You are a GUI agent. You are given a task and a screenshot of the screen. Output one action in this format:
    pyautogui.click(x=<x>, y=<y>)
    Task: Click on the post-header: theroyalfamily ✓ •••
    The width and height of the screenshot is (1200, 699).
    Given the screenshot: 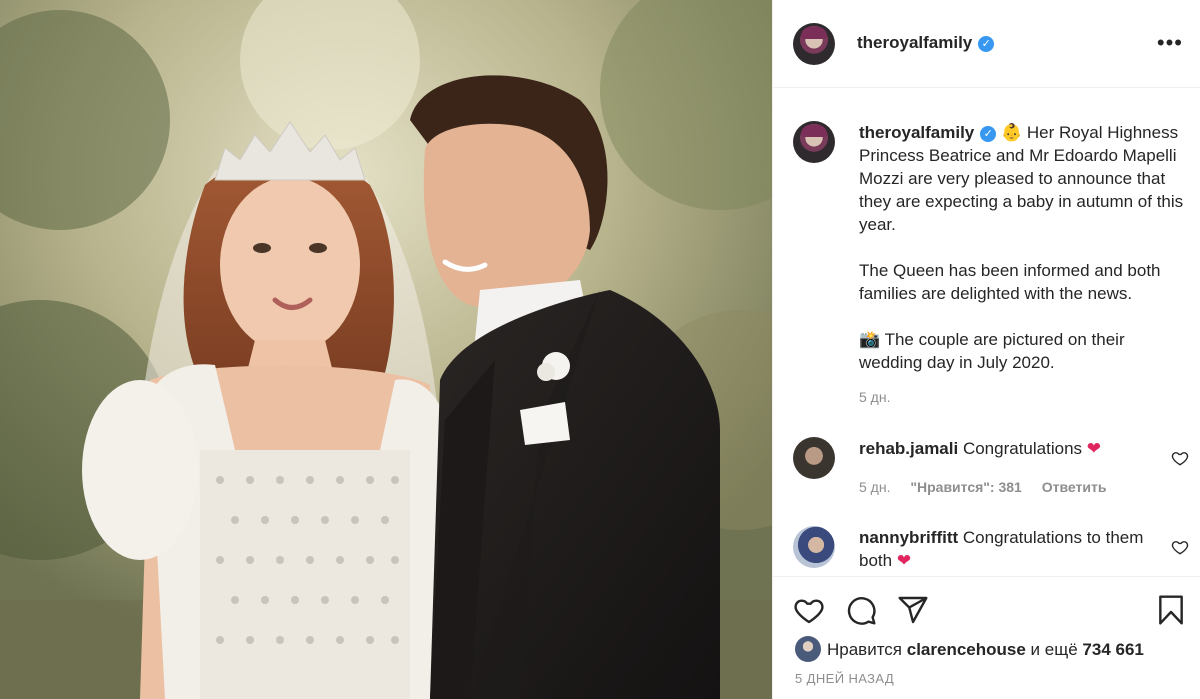 What is the action you would take?
    pyautogui.click(x=986, y=44)
    